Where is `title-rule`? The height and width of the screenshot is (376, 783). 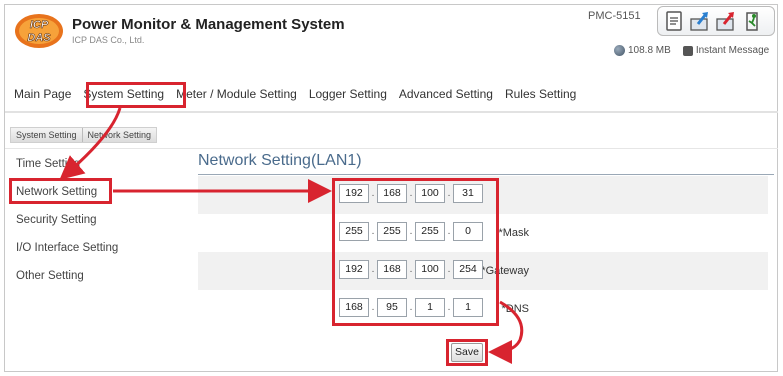
title-rule is located at coordinates (486, 174).